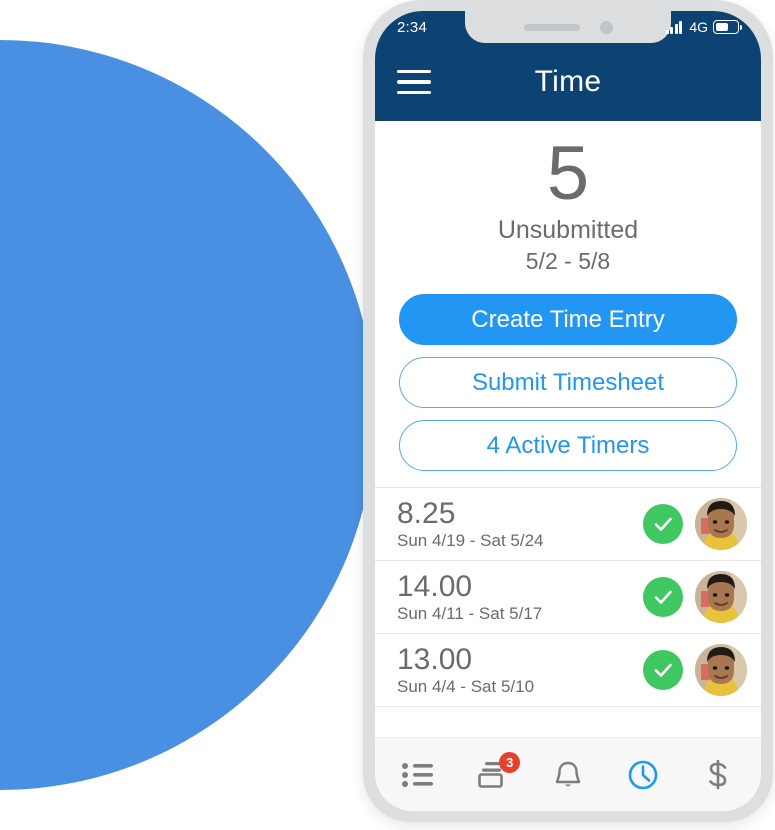  I want to click on active-timers-button: 4 Active Timers, so click(568, 445).